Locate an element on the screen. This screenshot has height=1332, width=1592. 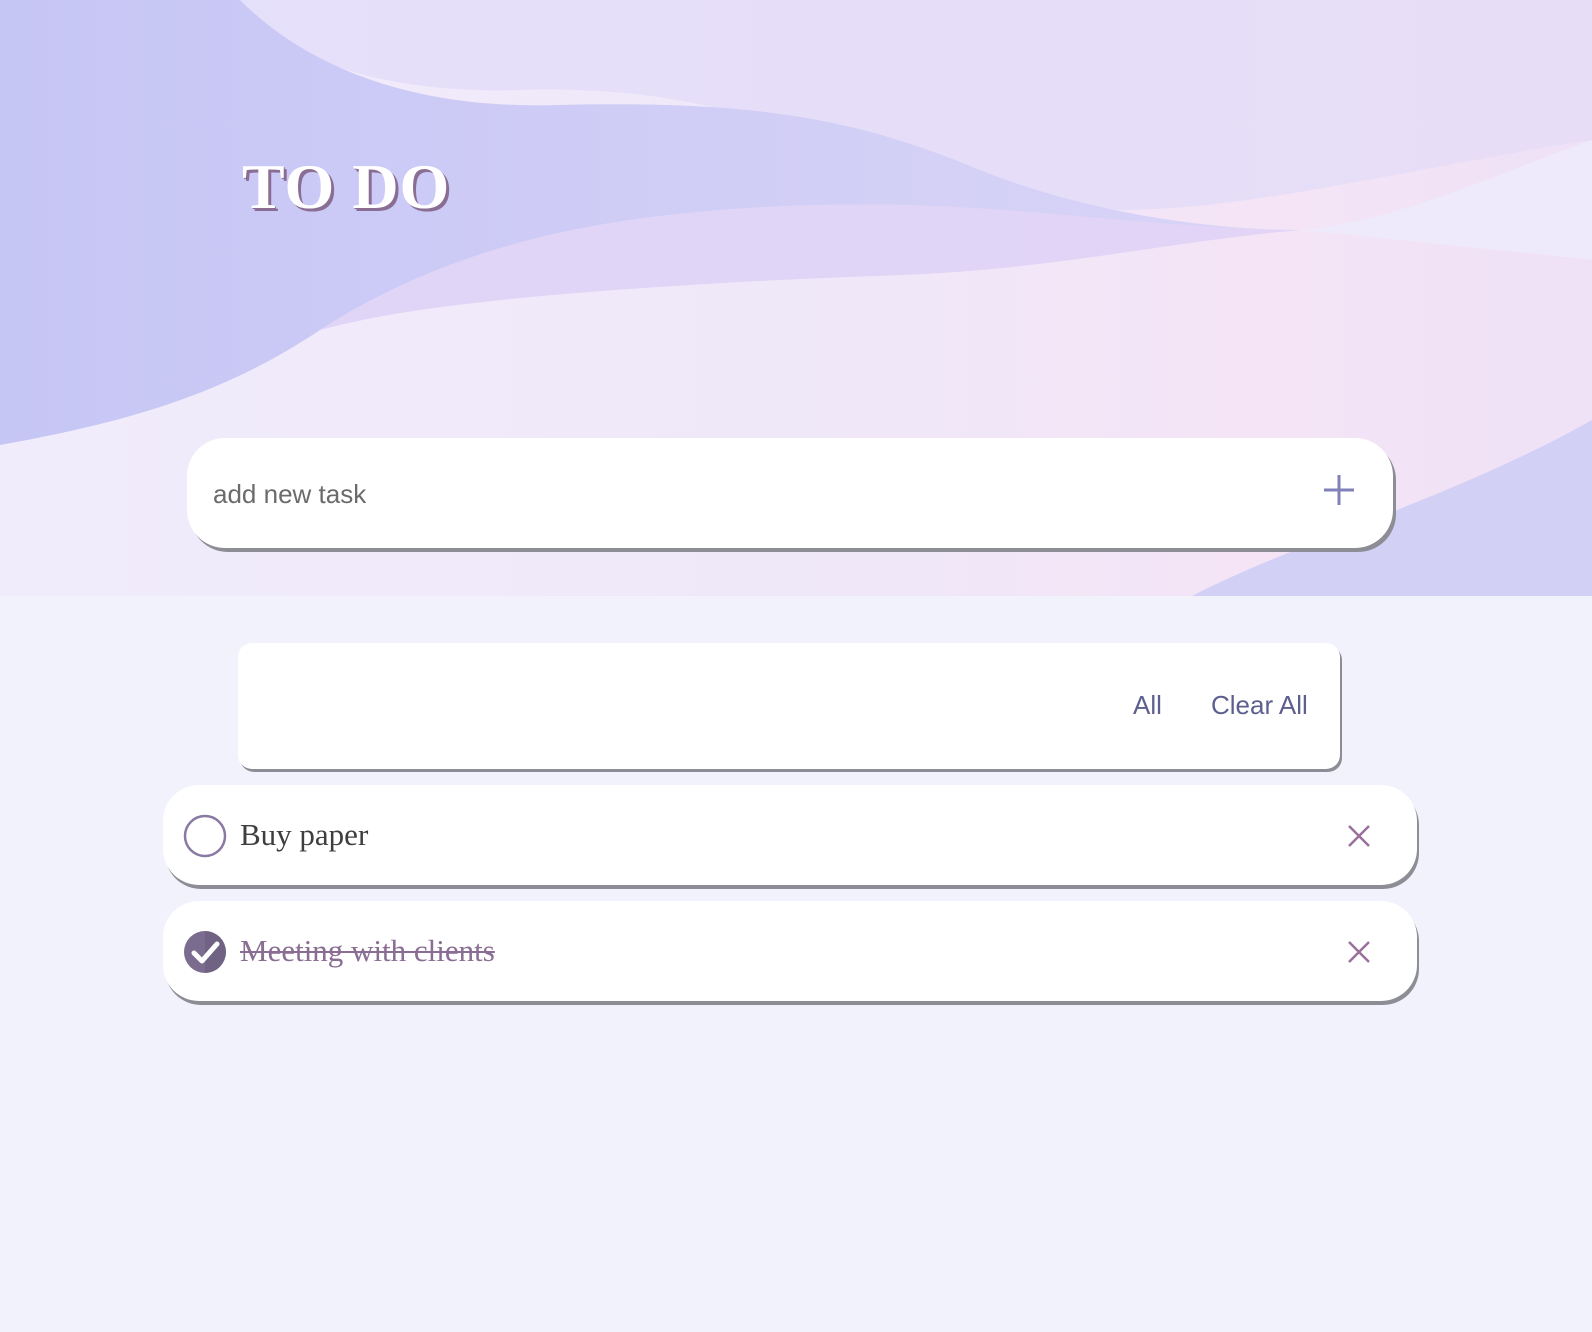
task-text: Buy paper is located at coordinates (304, 834).